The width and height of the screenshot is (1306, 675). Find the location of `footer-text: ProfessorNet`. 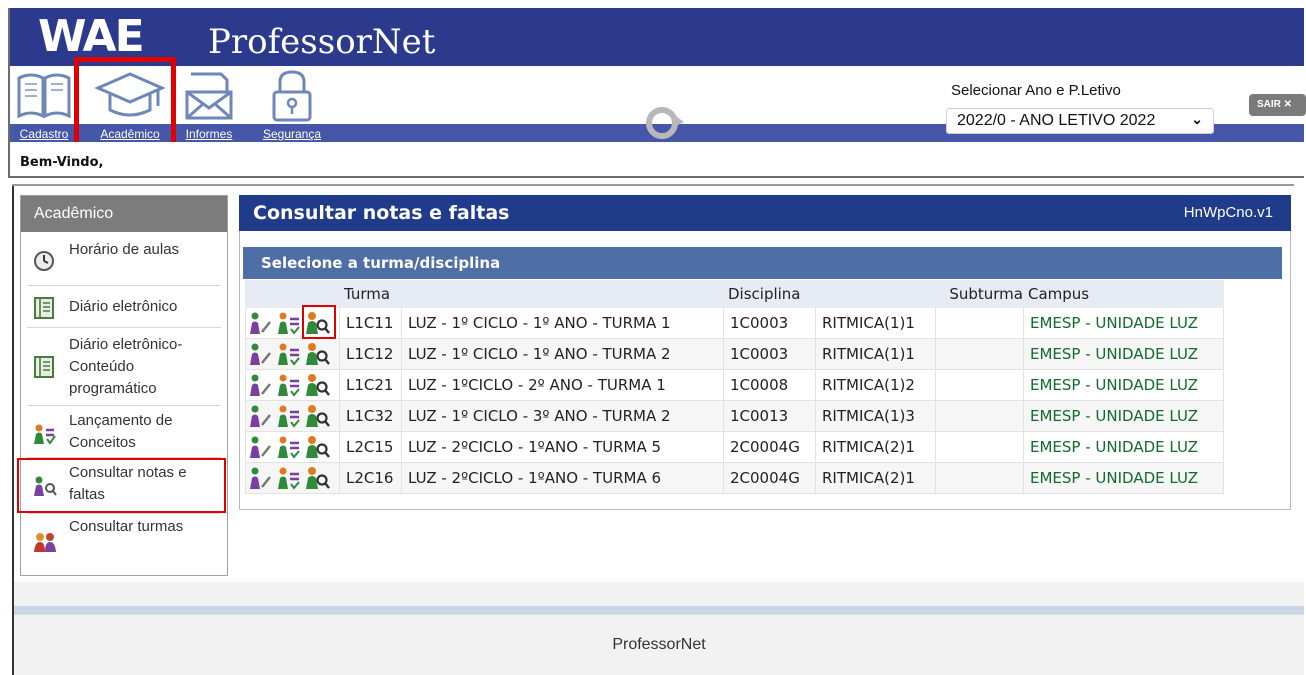

footer-text: ProfessorNet is located at coordinates (659, 644).